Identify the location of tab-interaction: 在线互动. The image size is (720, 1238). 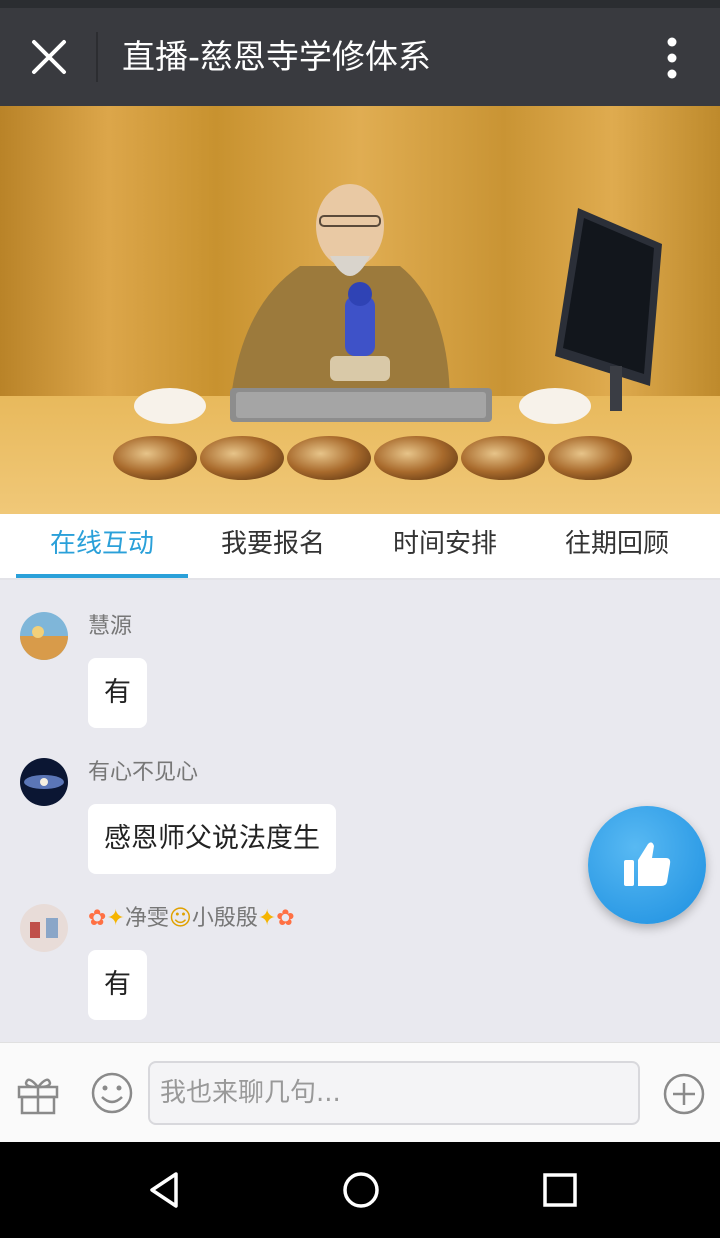
(102, 546).